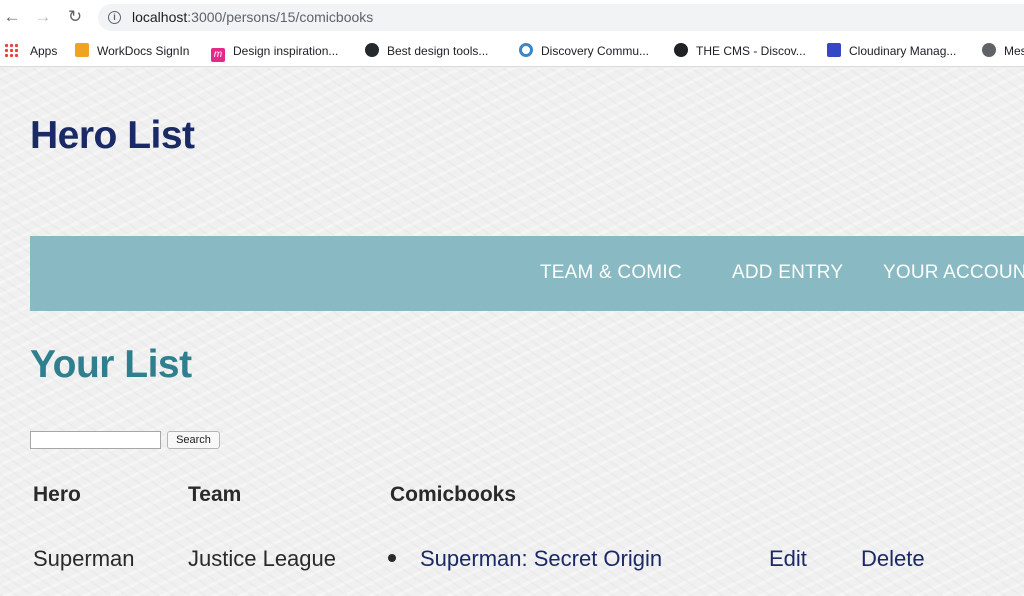 The width and height of the screenshot is (1024, 596). I want to click on cms-icon, so click(681, 50).